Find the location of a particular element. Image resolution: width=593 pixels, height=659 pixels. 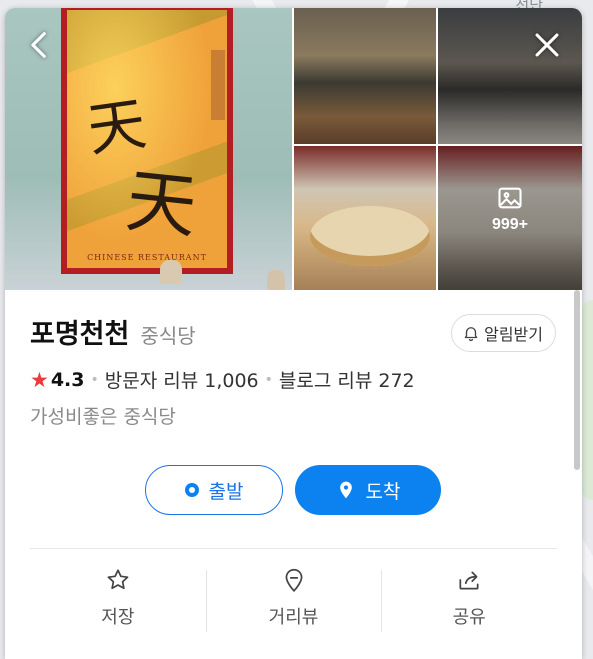

more-photos-badge: 999+ is located at coordinates (510, 209).